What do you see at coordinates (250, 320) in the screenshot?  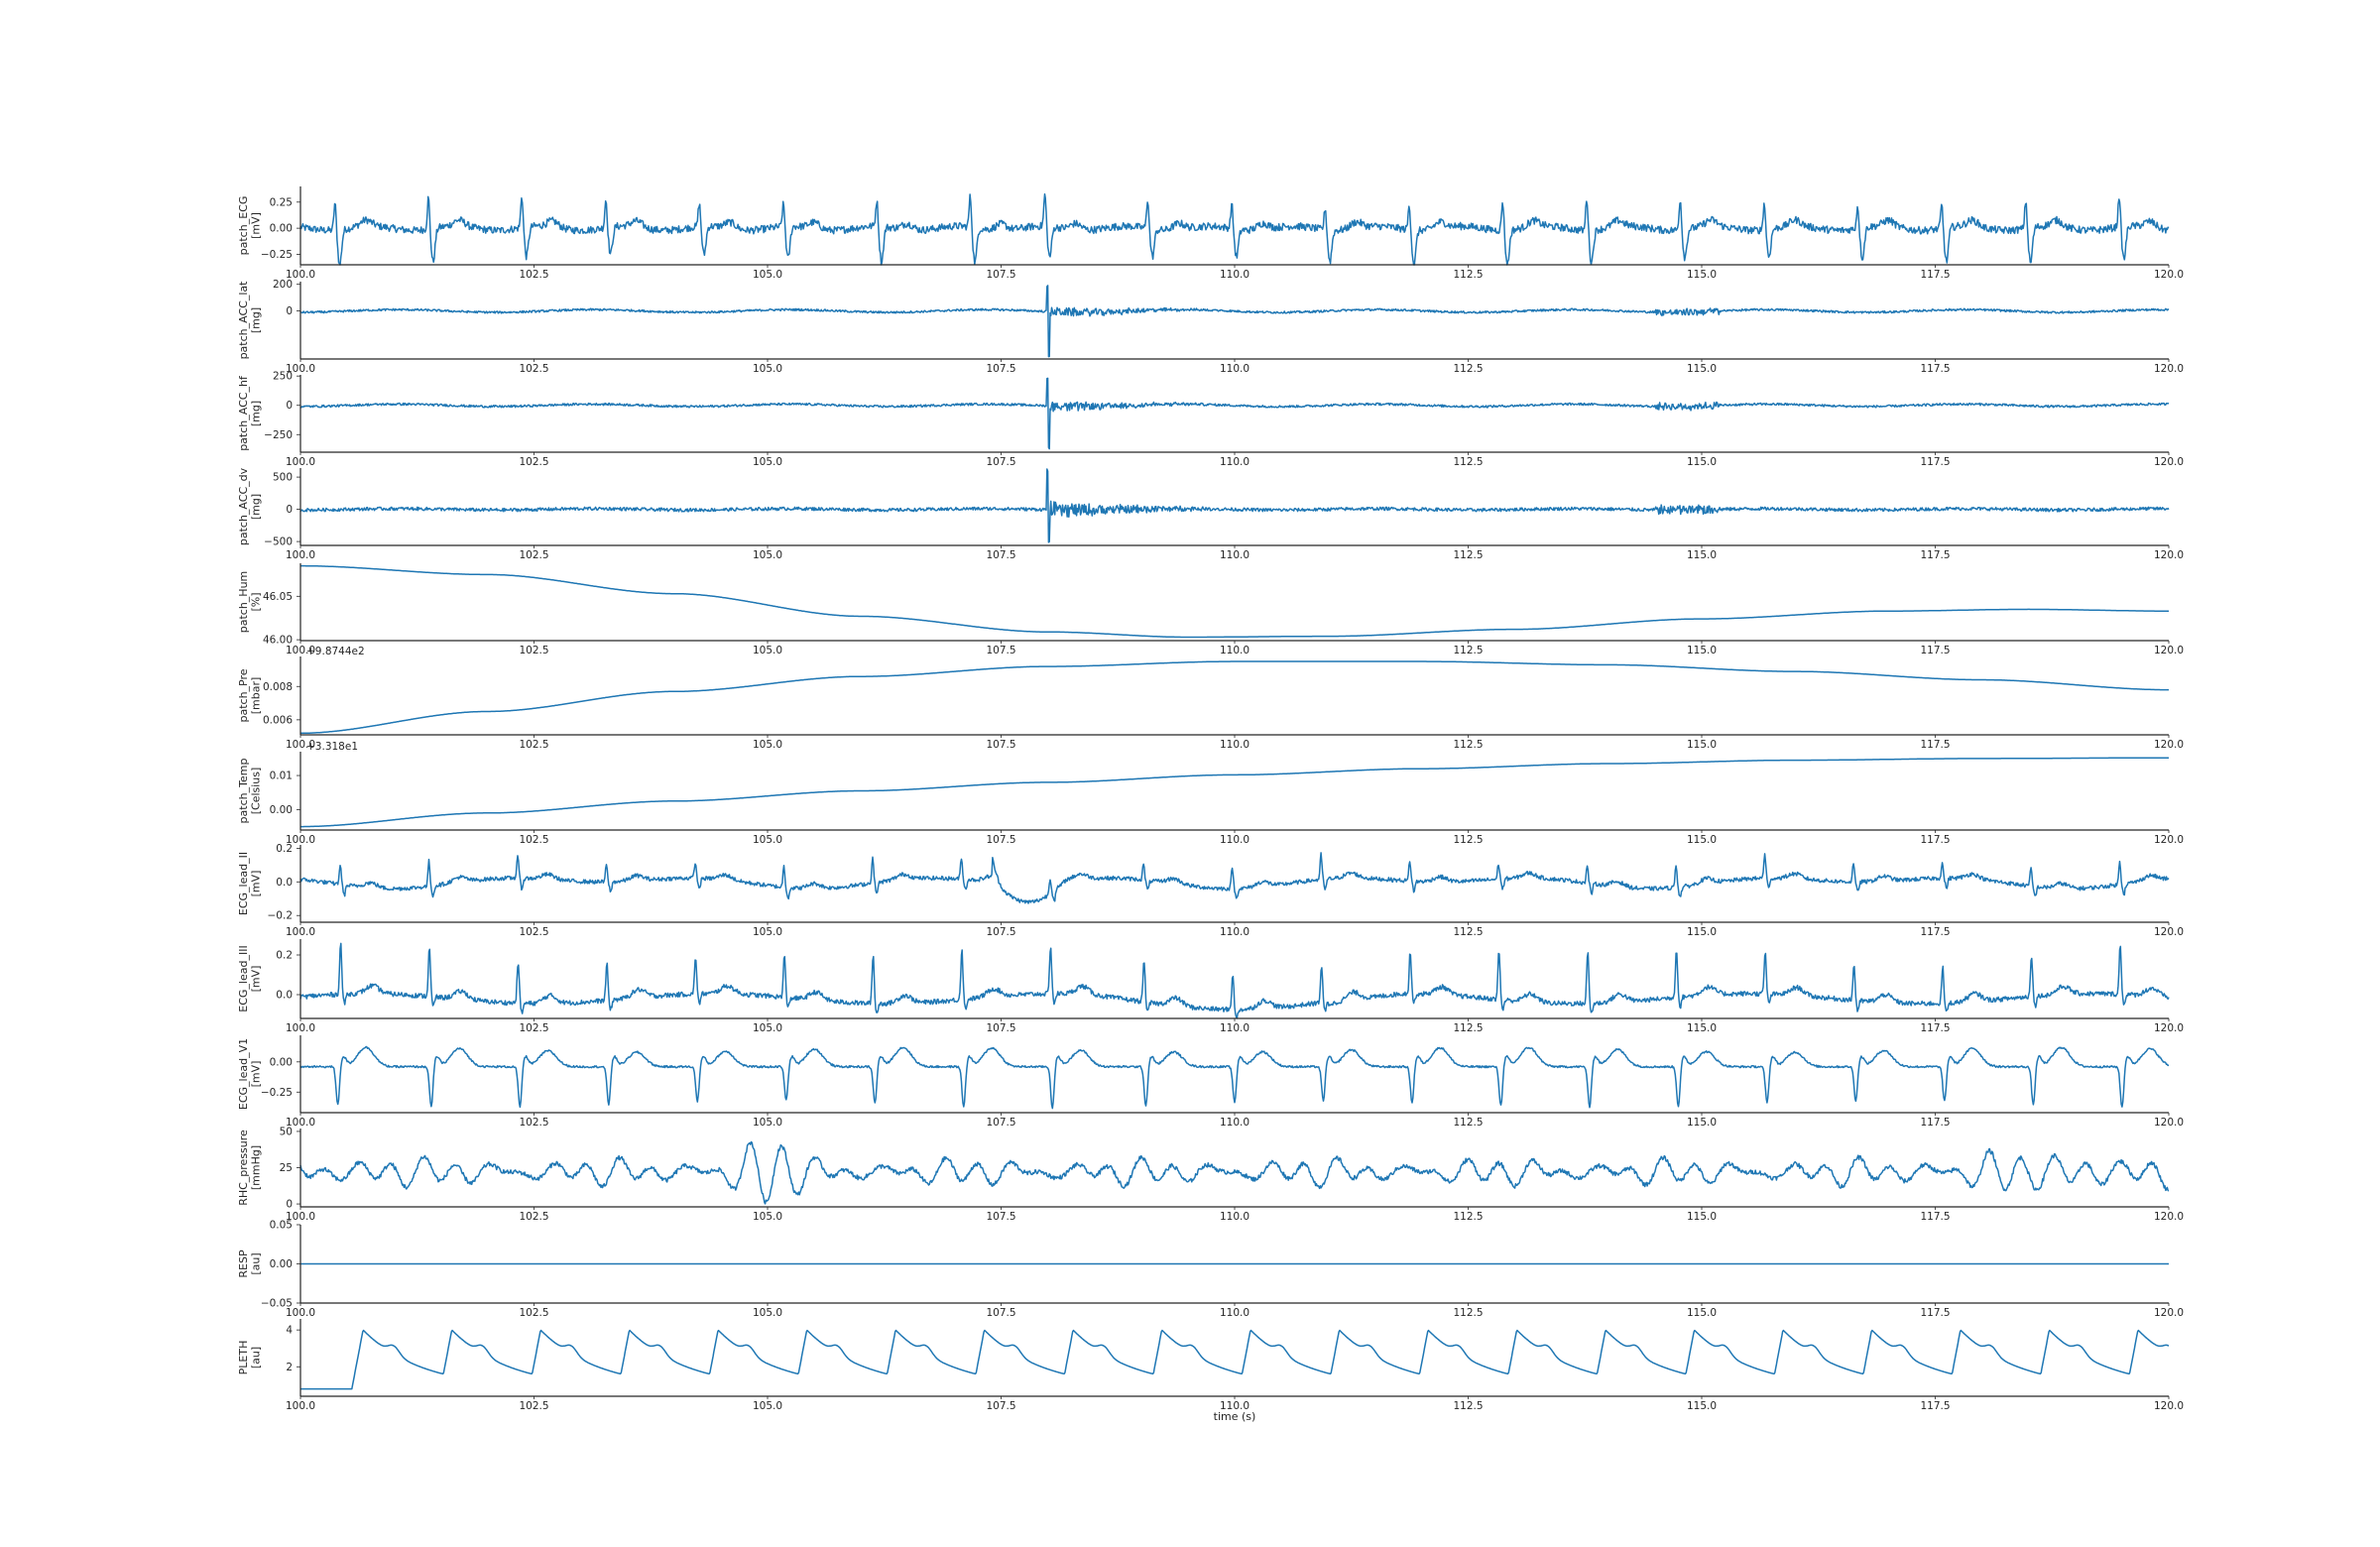 I see `y-axis-label: patch_ACC_lat[mg]` at bounding box center [250, 320].